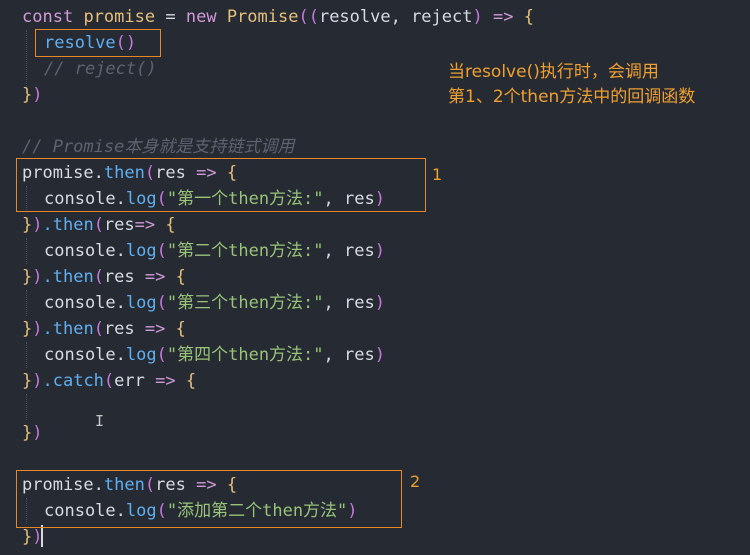 The width and height of the screenshot is (750, 555). I want to click on code-line-4: }), so click(32, 95).